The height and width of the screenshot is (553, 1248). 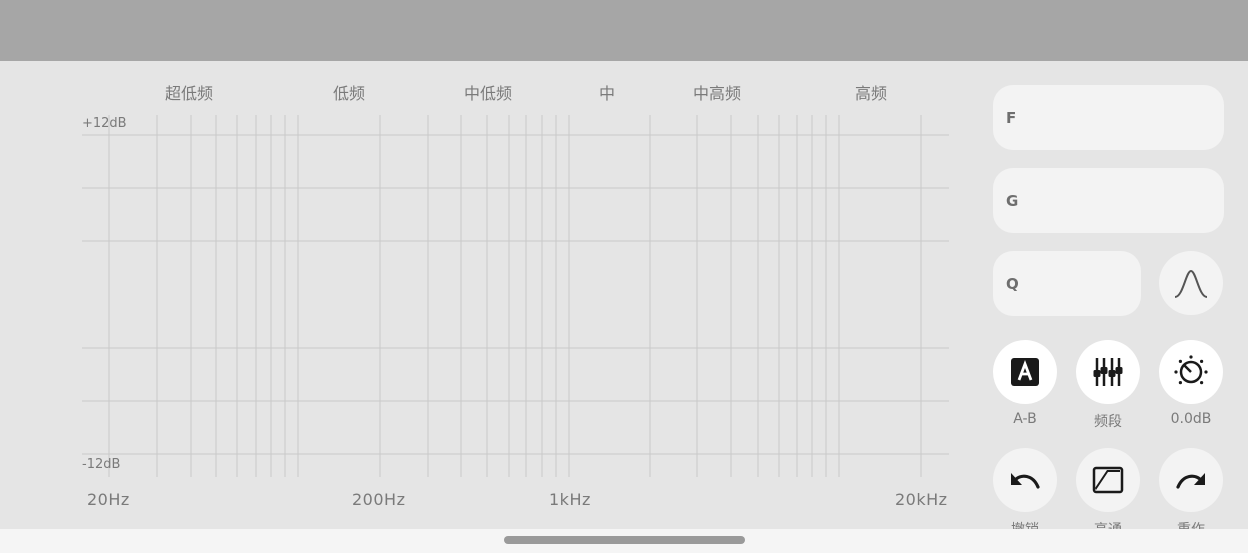 What do you see at coordinates (189, 93) in the screenshot?
I see `band-label-sub-bass: 超低频` at bounding box center [189, 93].